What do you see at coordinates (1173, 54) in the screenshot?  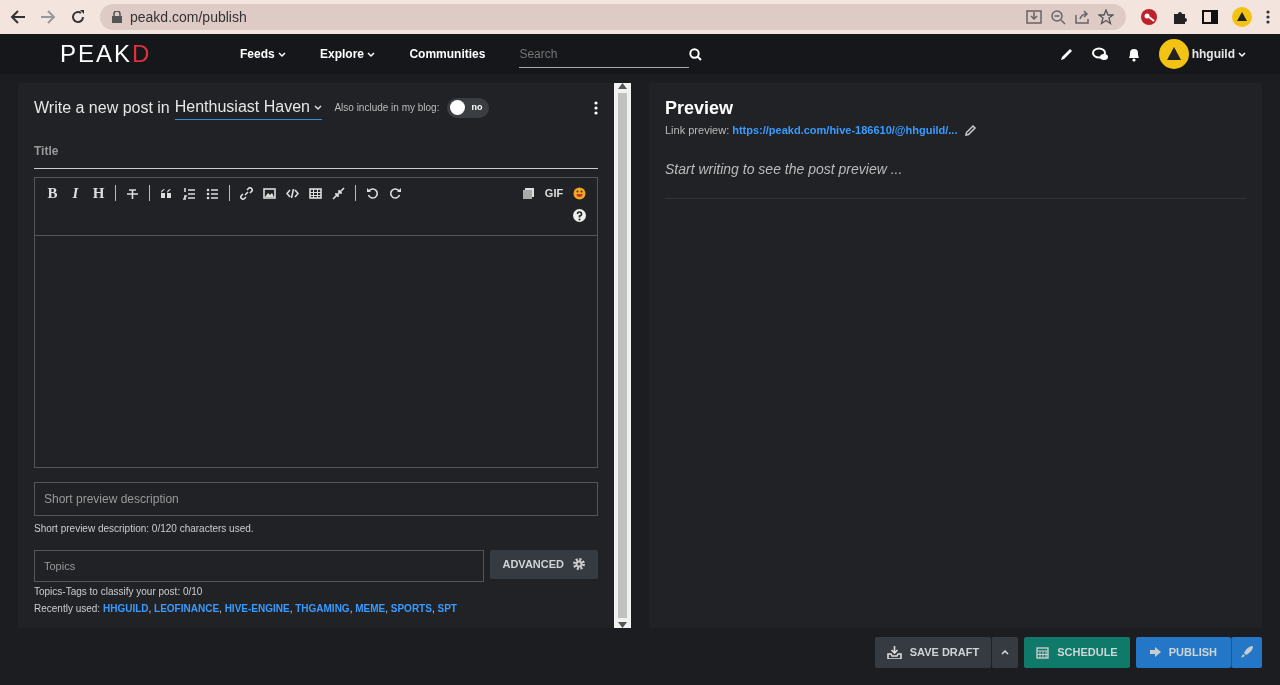 I see `avatar-icon` at bounding box center [1173, 54].